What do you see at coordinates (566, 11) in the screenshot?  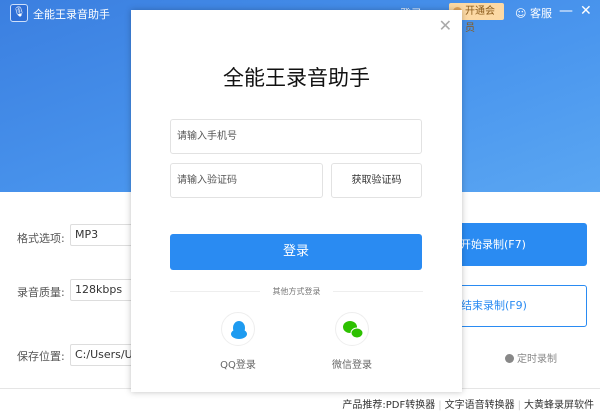 I see `minimize-button: —` at bounding box center [566, 11].